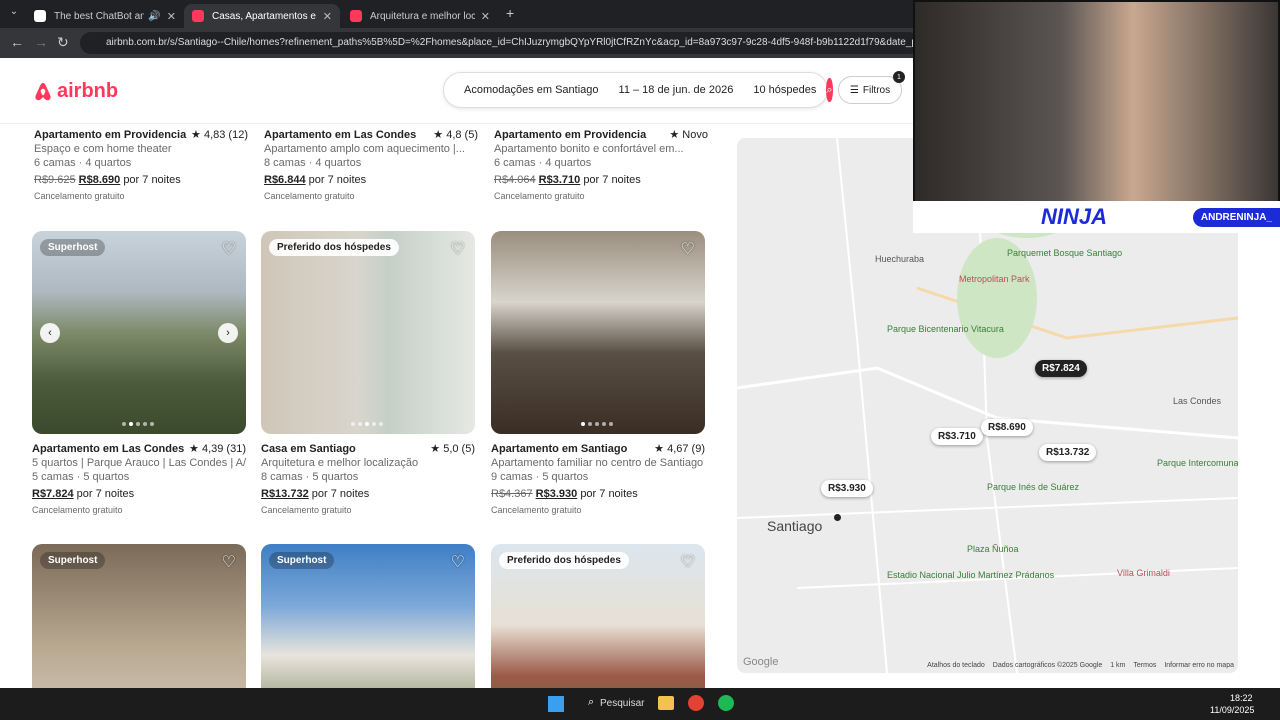 Image resolution: width=1280 pixels, height=720 pixels. What do you see at coordinates (313, 163) in the screenshot?
I see `listing-beds: 8 camas · 4 quartos` at bounding box center [313, 163].